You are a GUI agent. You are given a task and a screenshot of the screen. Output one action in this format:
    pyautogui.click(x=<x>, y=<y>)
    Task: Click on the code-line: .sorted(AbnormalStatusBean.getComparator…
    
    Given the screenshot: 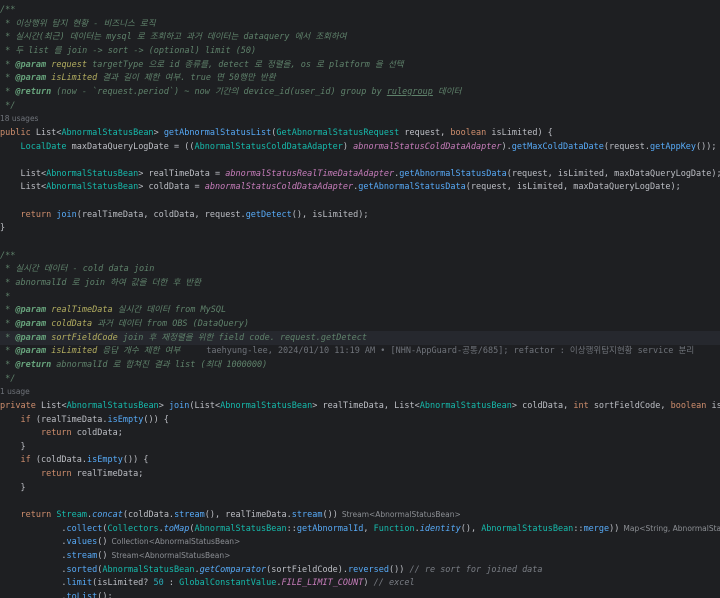 What is the action you would take?
    pyautogui.click(x=360, y=570)
    